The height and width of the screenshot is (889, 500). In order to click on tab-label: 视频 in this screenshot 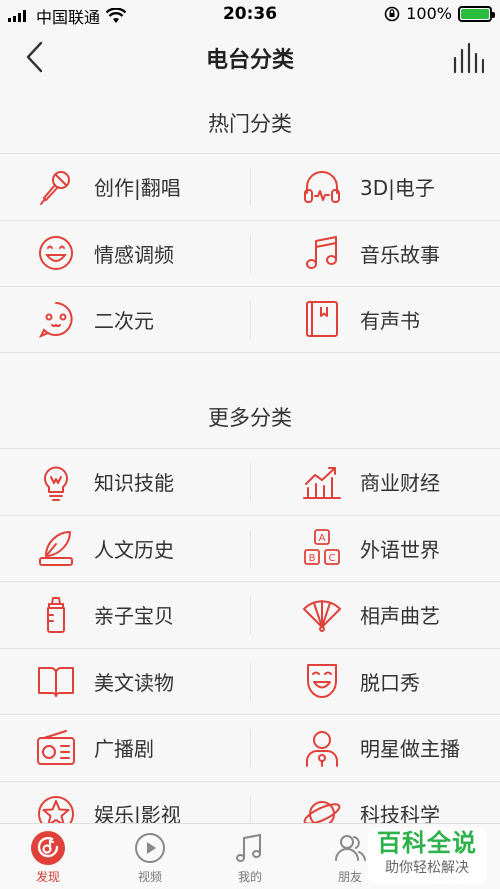, I will do `click(149, 877)`.